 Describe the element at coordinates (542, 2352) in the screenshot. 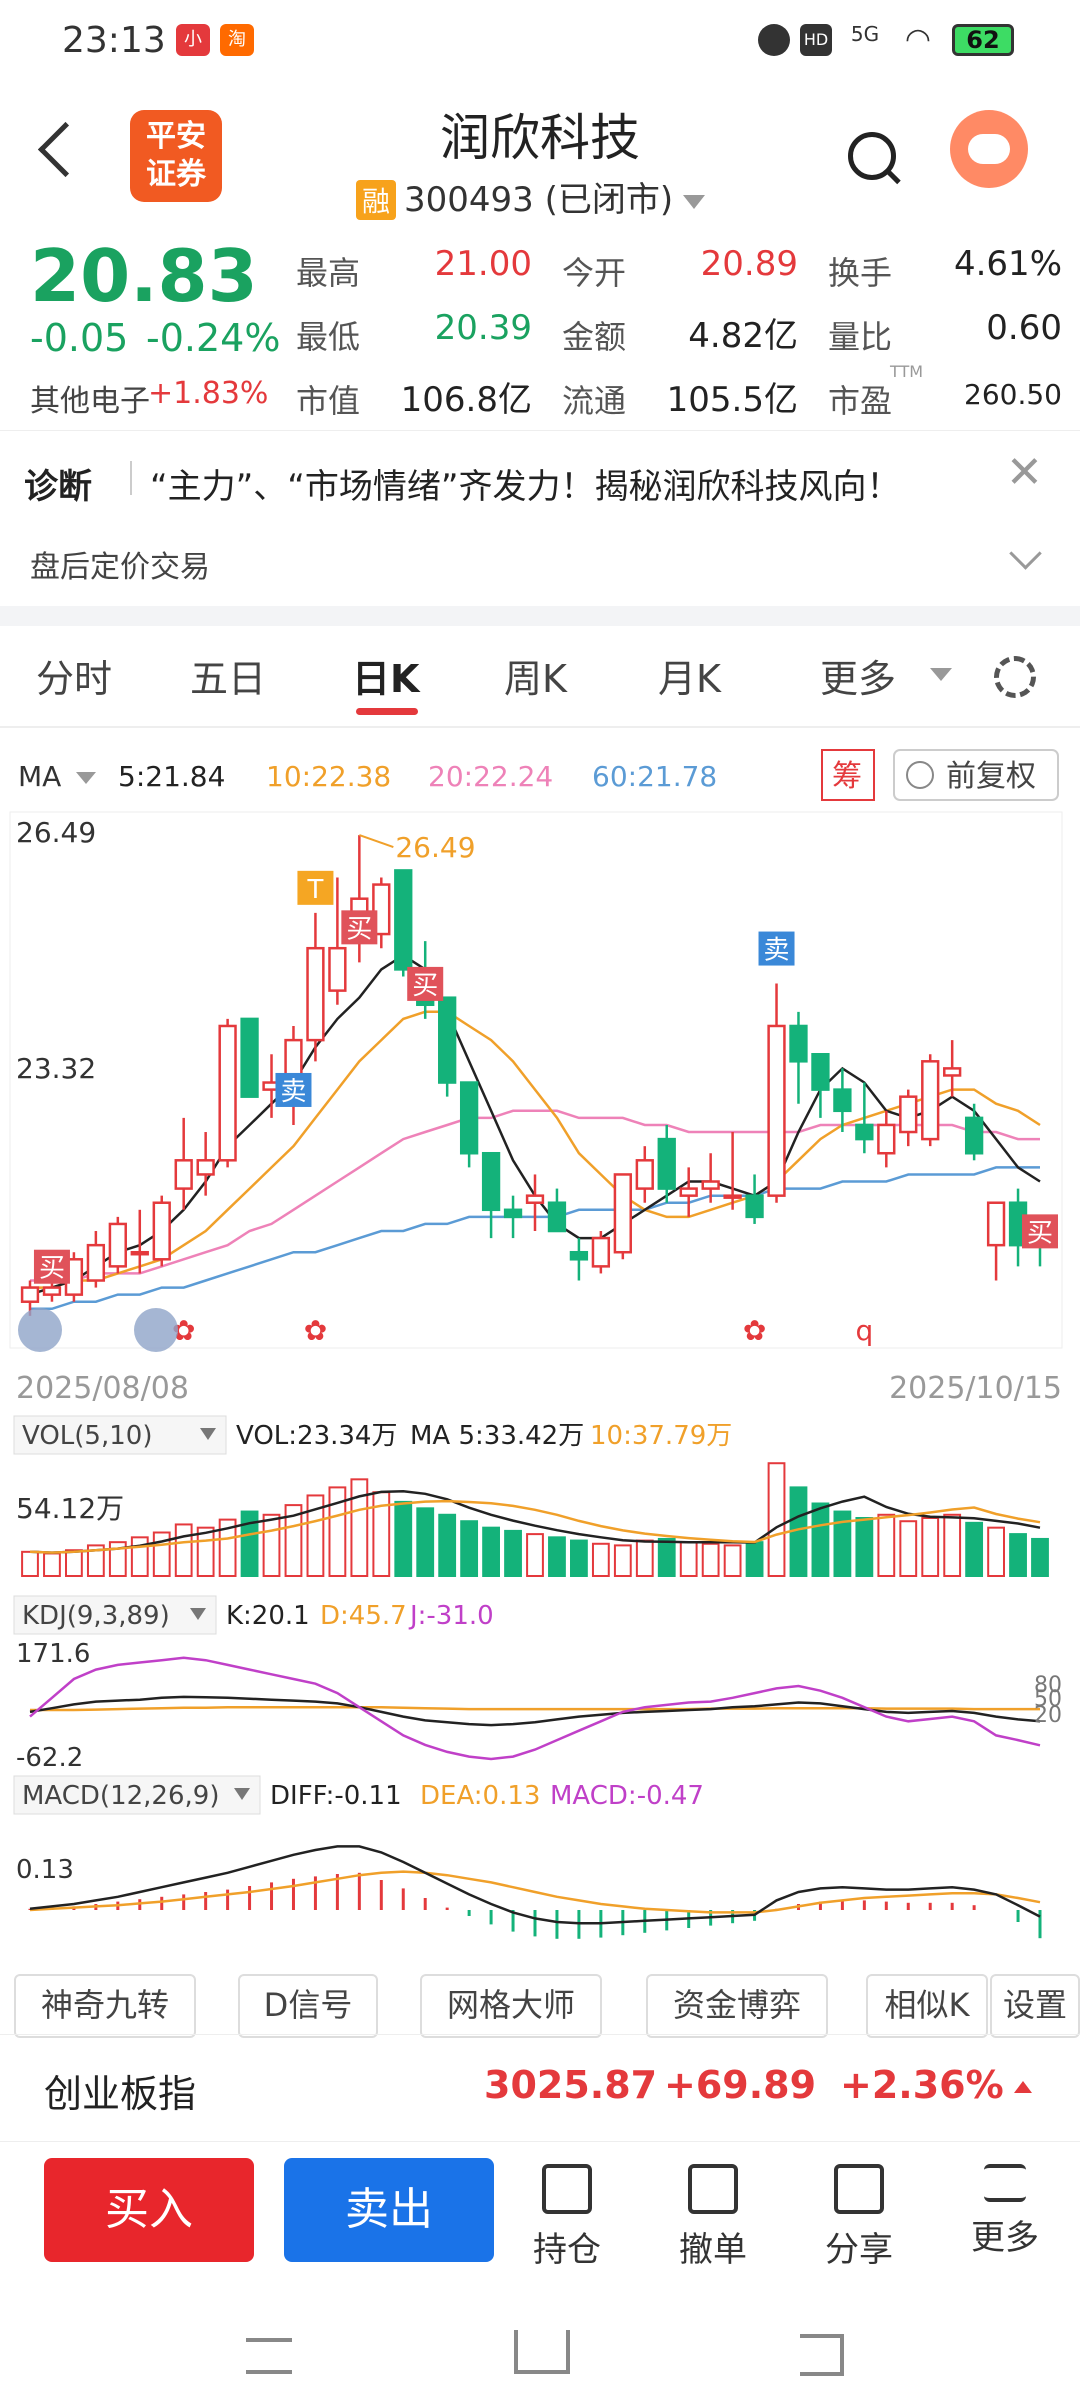

I see `home-icon` at that location.